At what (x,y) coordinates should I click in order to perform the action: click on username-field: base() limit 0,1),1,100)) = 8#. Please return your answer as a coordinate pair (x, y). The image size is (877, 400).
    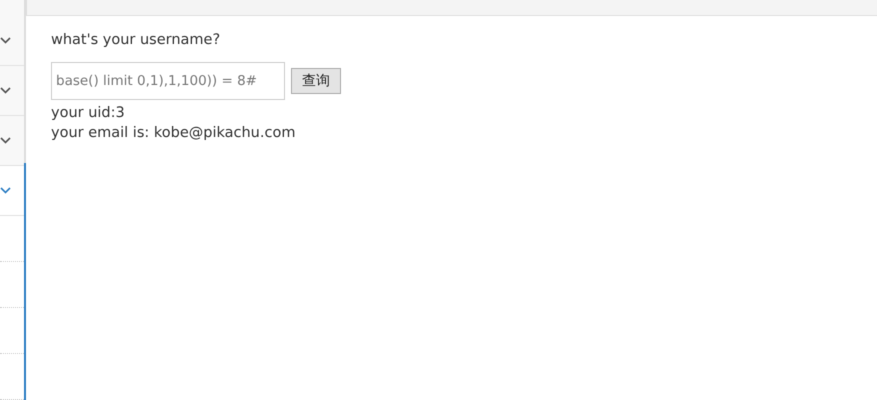
    Looking at the image, I should click on (168, 81).